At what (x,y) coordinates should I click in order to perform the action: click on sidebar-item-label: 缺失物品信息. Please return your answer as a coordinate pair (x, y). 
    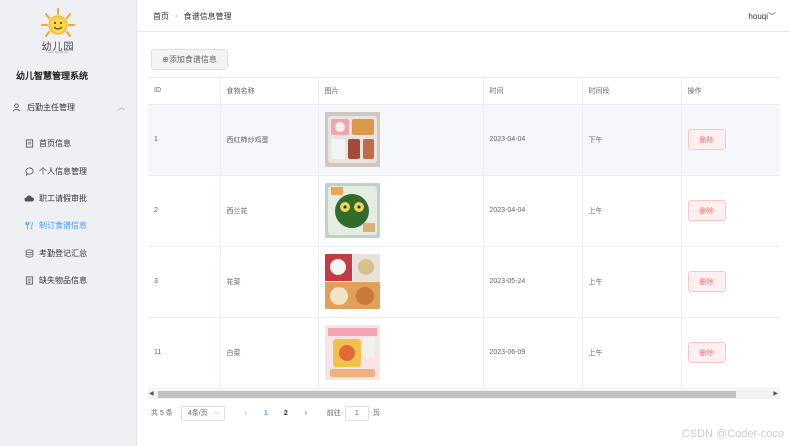
    Looking at the image, I should click on (63, 280).